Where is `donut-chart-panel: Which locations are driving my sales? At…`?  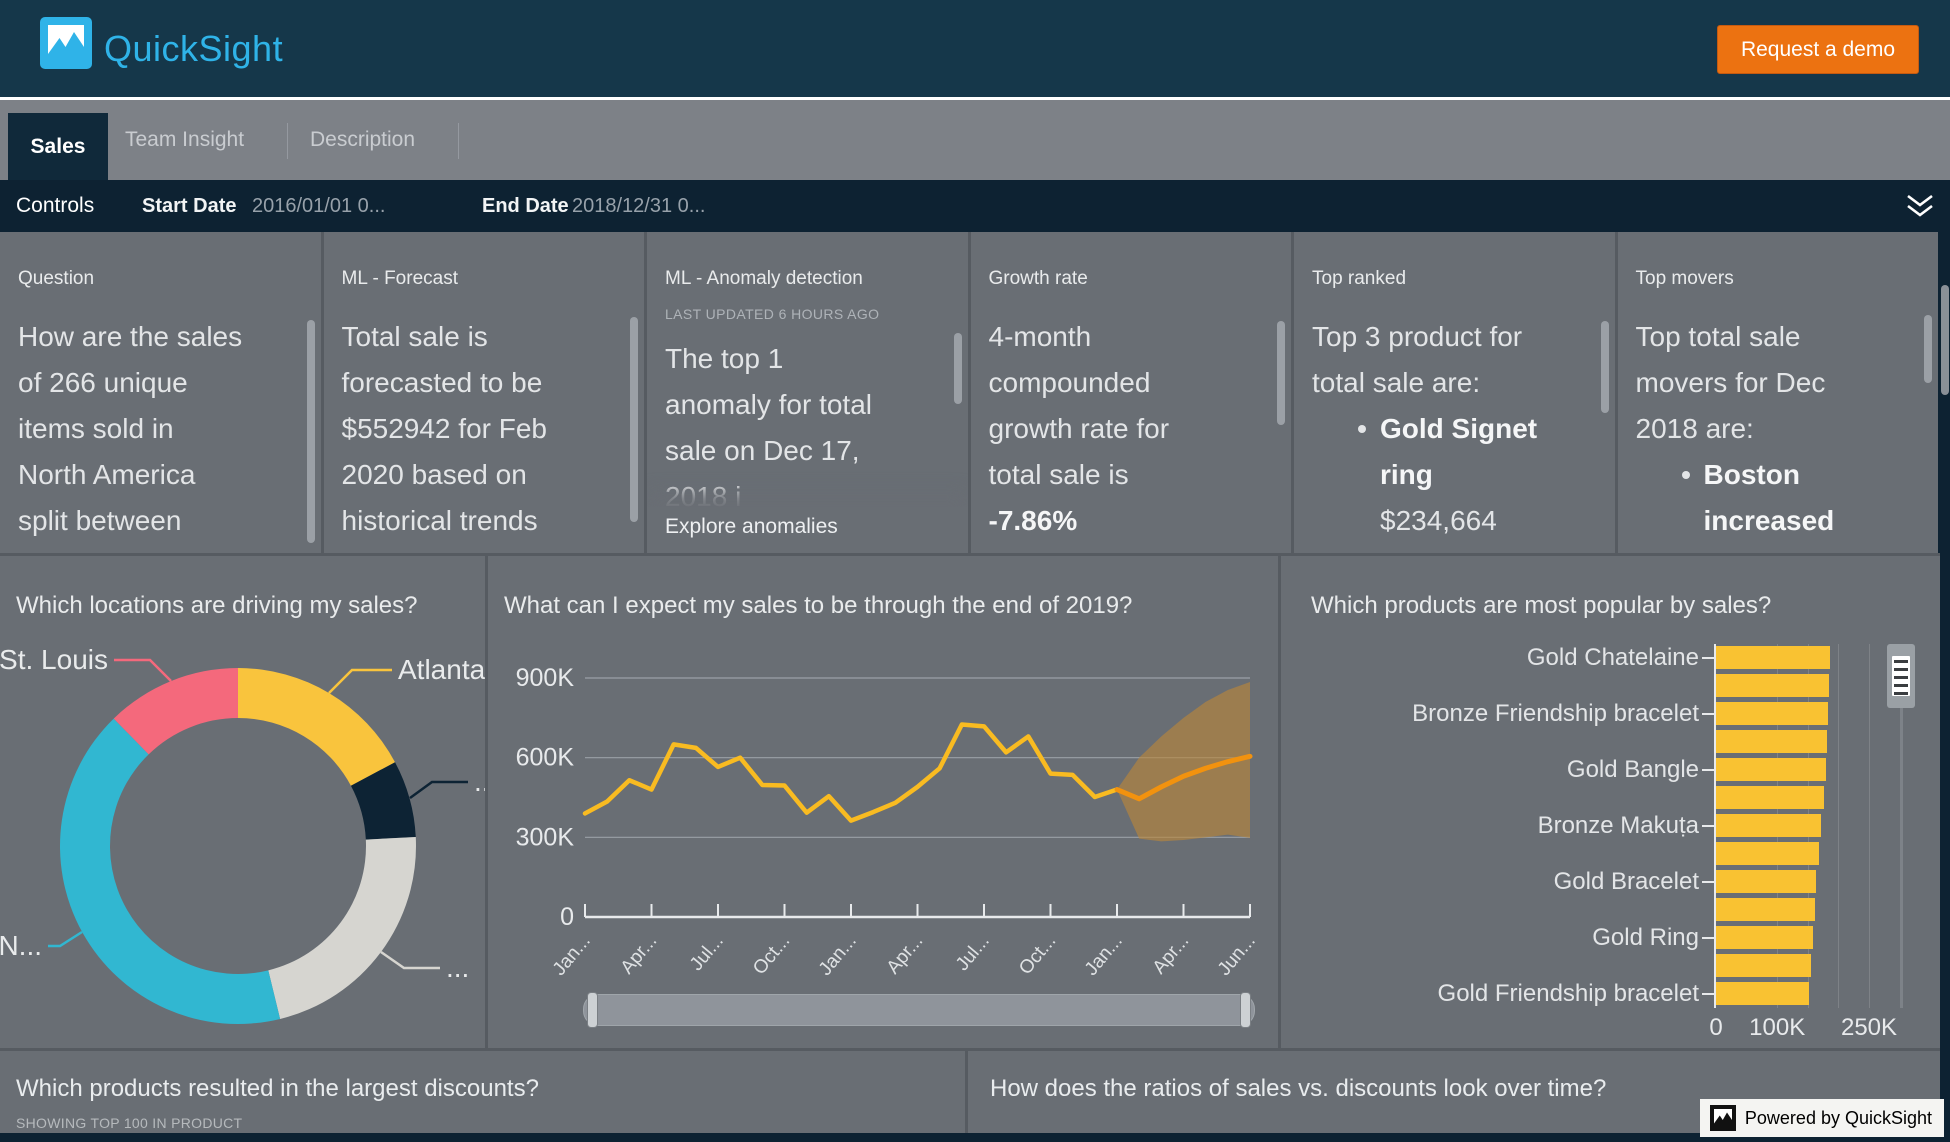 donut-chart-panel: Which locations are driving my sales? At… is located at coordinates (242, 802).